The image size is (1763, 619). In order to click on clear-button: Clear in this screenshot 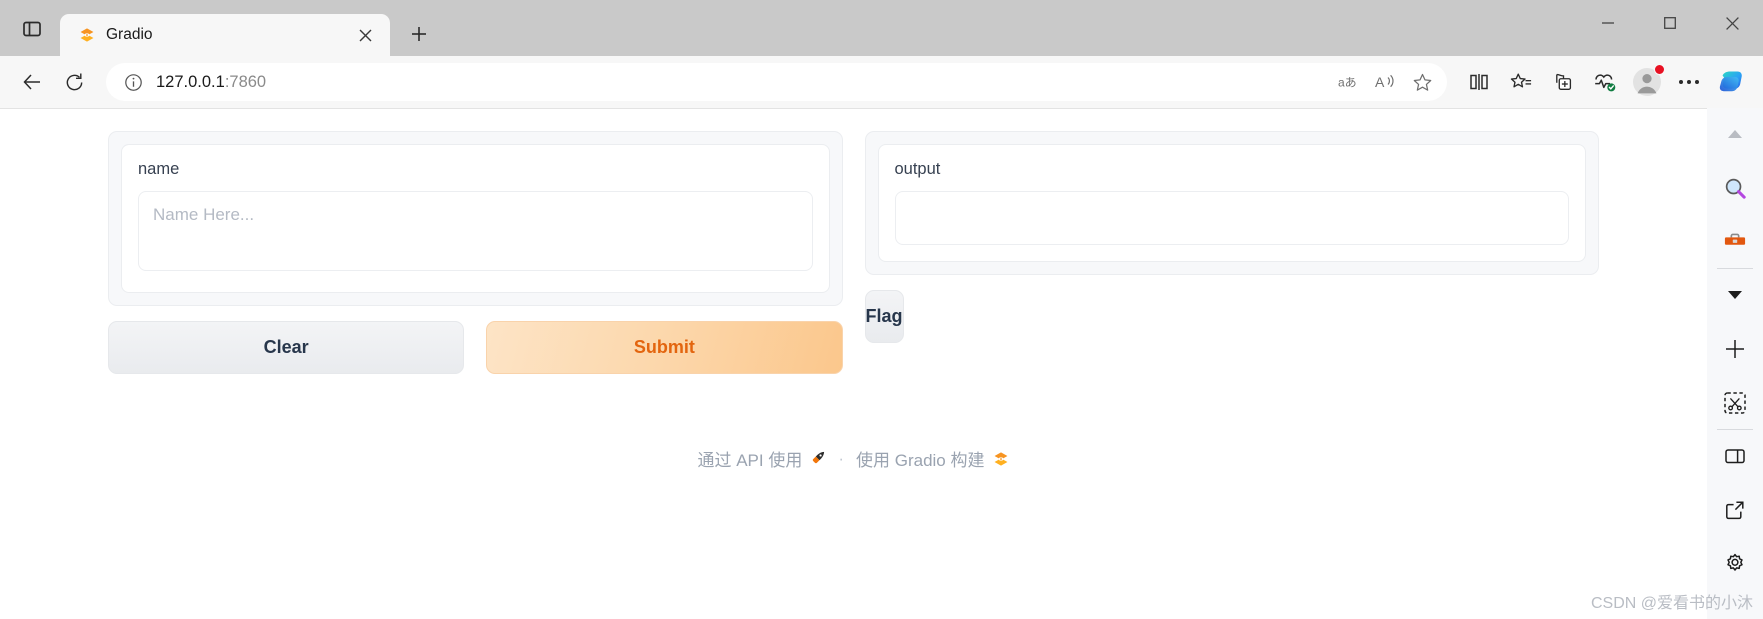, I will do `click(286, 347)`.